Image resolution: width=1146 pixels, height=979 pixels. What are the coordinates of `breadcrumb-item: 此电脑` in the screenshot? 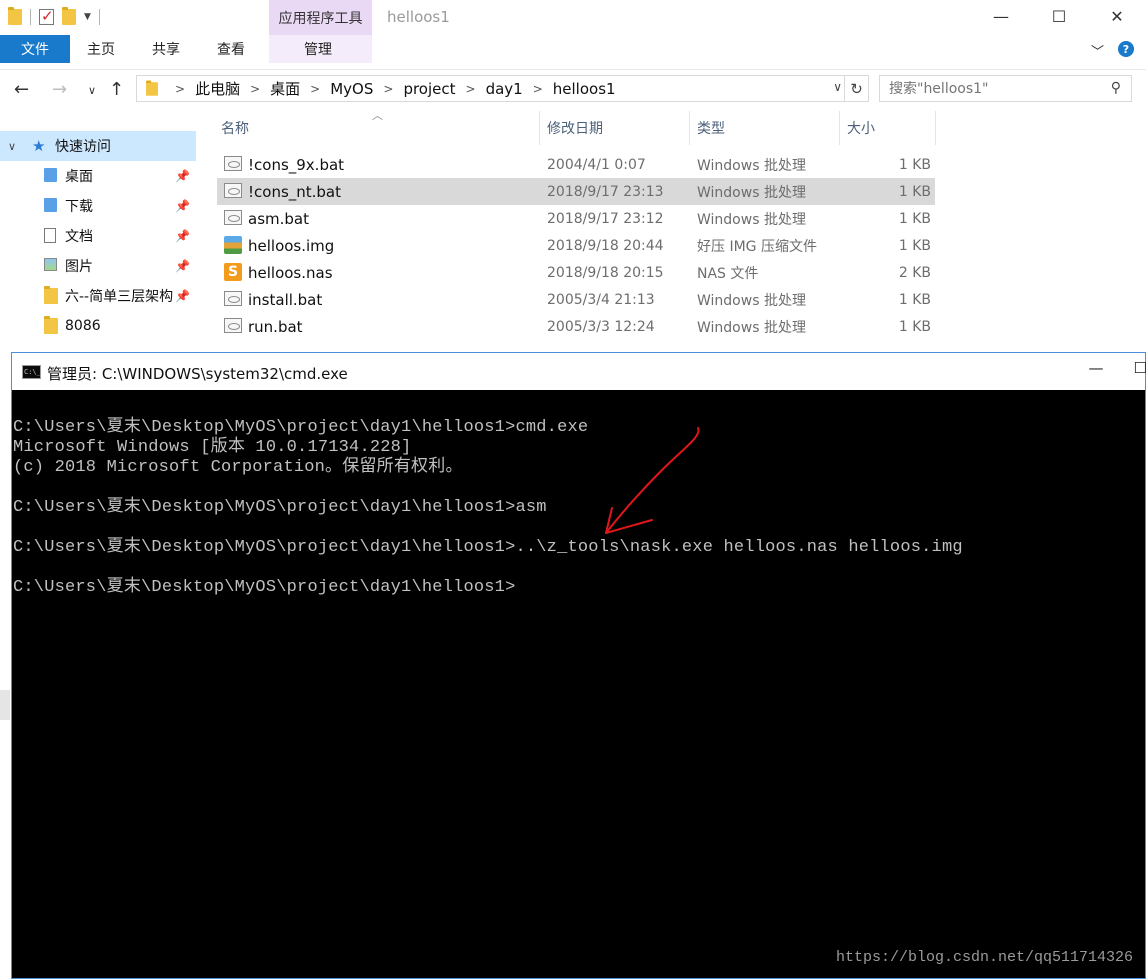 It's located at (217, 88).